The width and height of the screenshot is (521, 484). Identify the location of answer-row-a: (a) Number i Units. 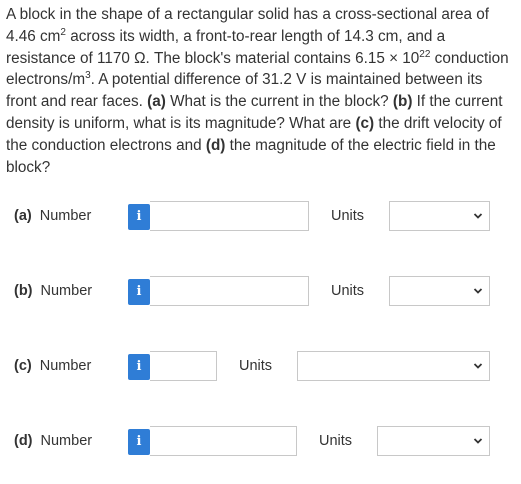
(260, 217).